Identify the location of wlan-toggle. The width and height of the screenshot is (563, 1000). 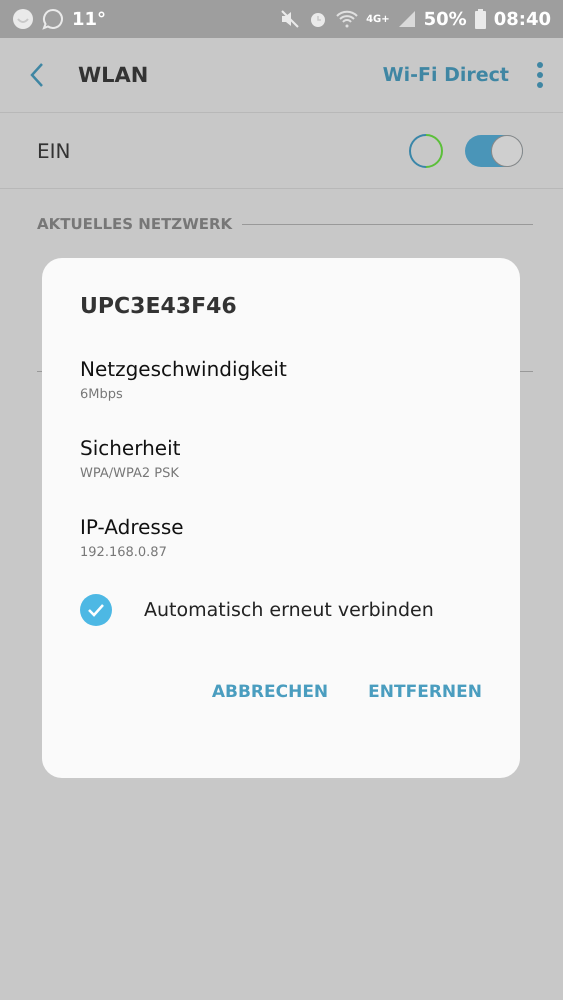
(494, 150).